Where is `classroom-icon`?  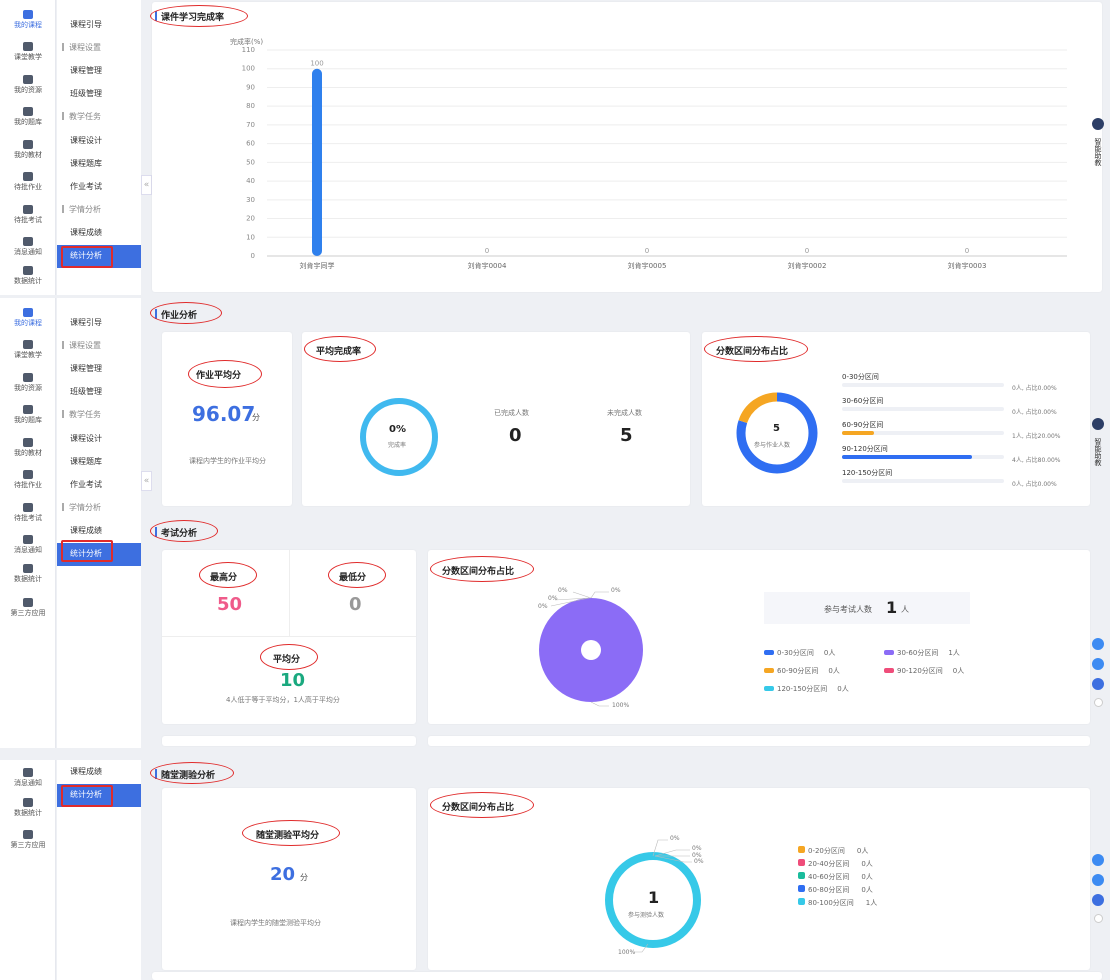
classroom-icon is located at coordinates (28, 344).